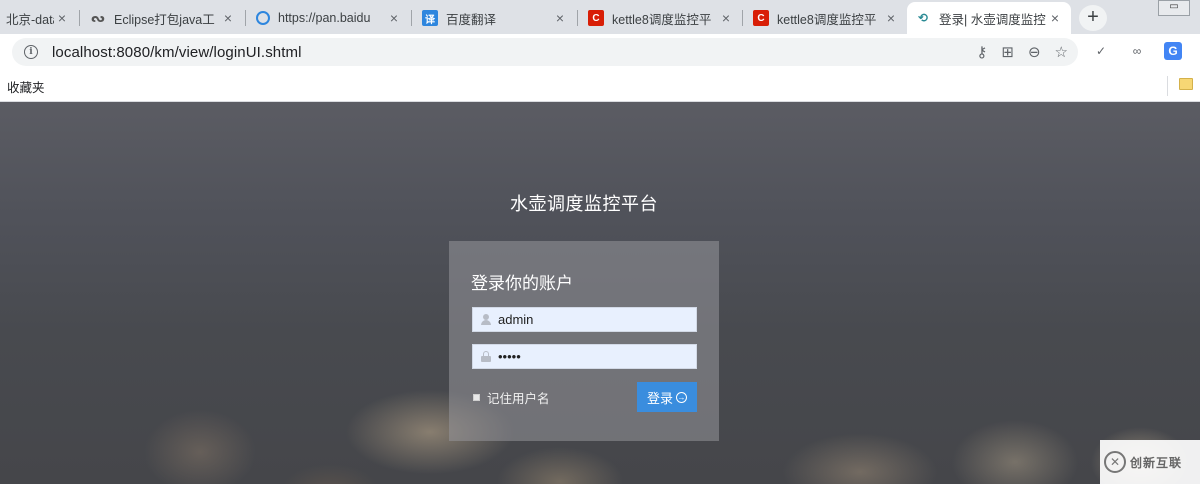  What do you see at coordinates (600, 86) in the screenshot?
I see `bookmarks-bar: 收藏夹` at bounding box center [600, 86].